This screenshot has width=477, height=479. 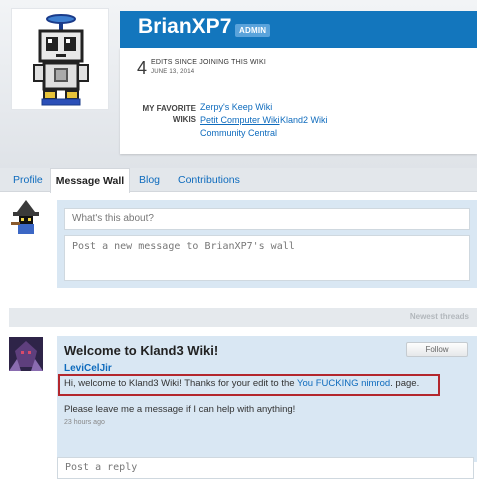 What do you see at coordinates (90, 180) in the screenshot?
I see `tab-message-wall: Message Wall` at bounding box center [90, 180].